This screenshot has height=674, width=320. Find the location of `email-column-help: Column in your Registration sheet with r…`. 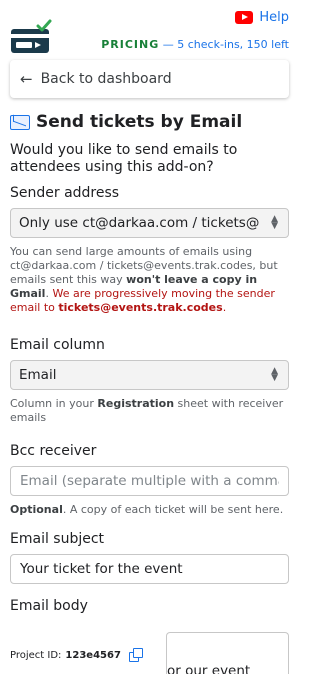

email-column-help: Column in your Registration sheet with r… is located at coordinates (149, 411).